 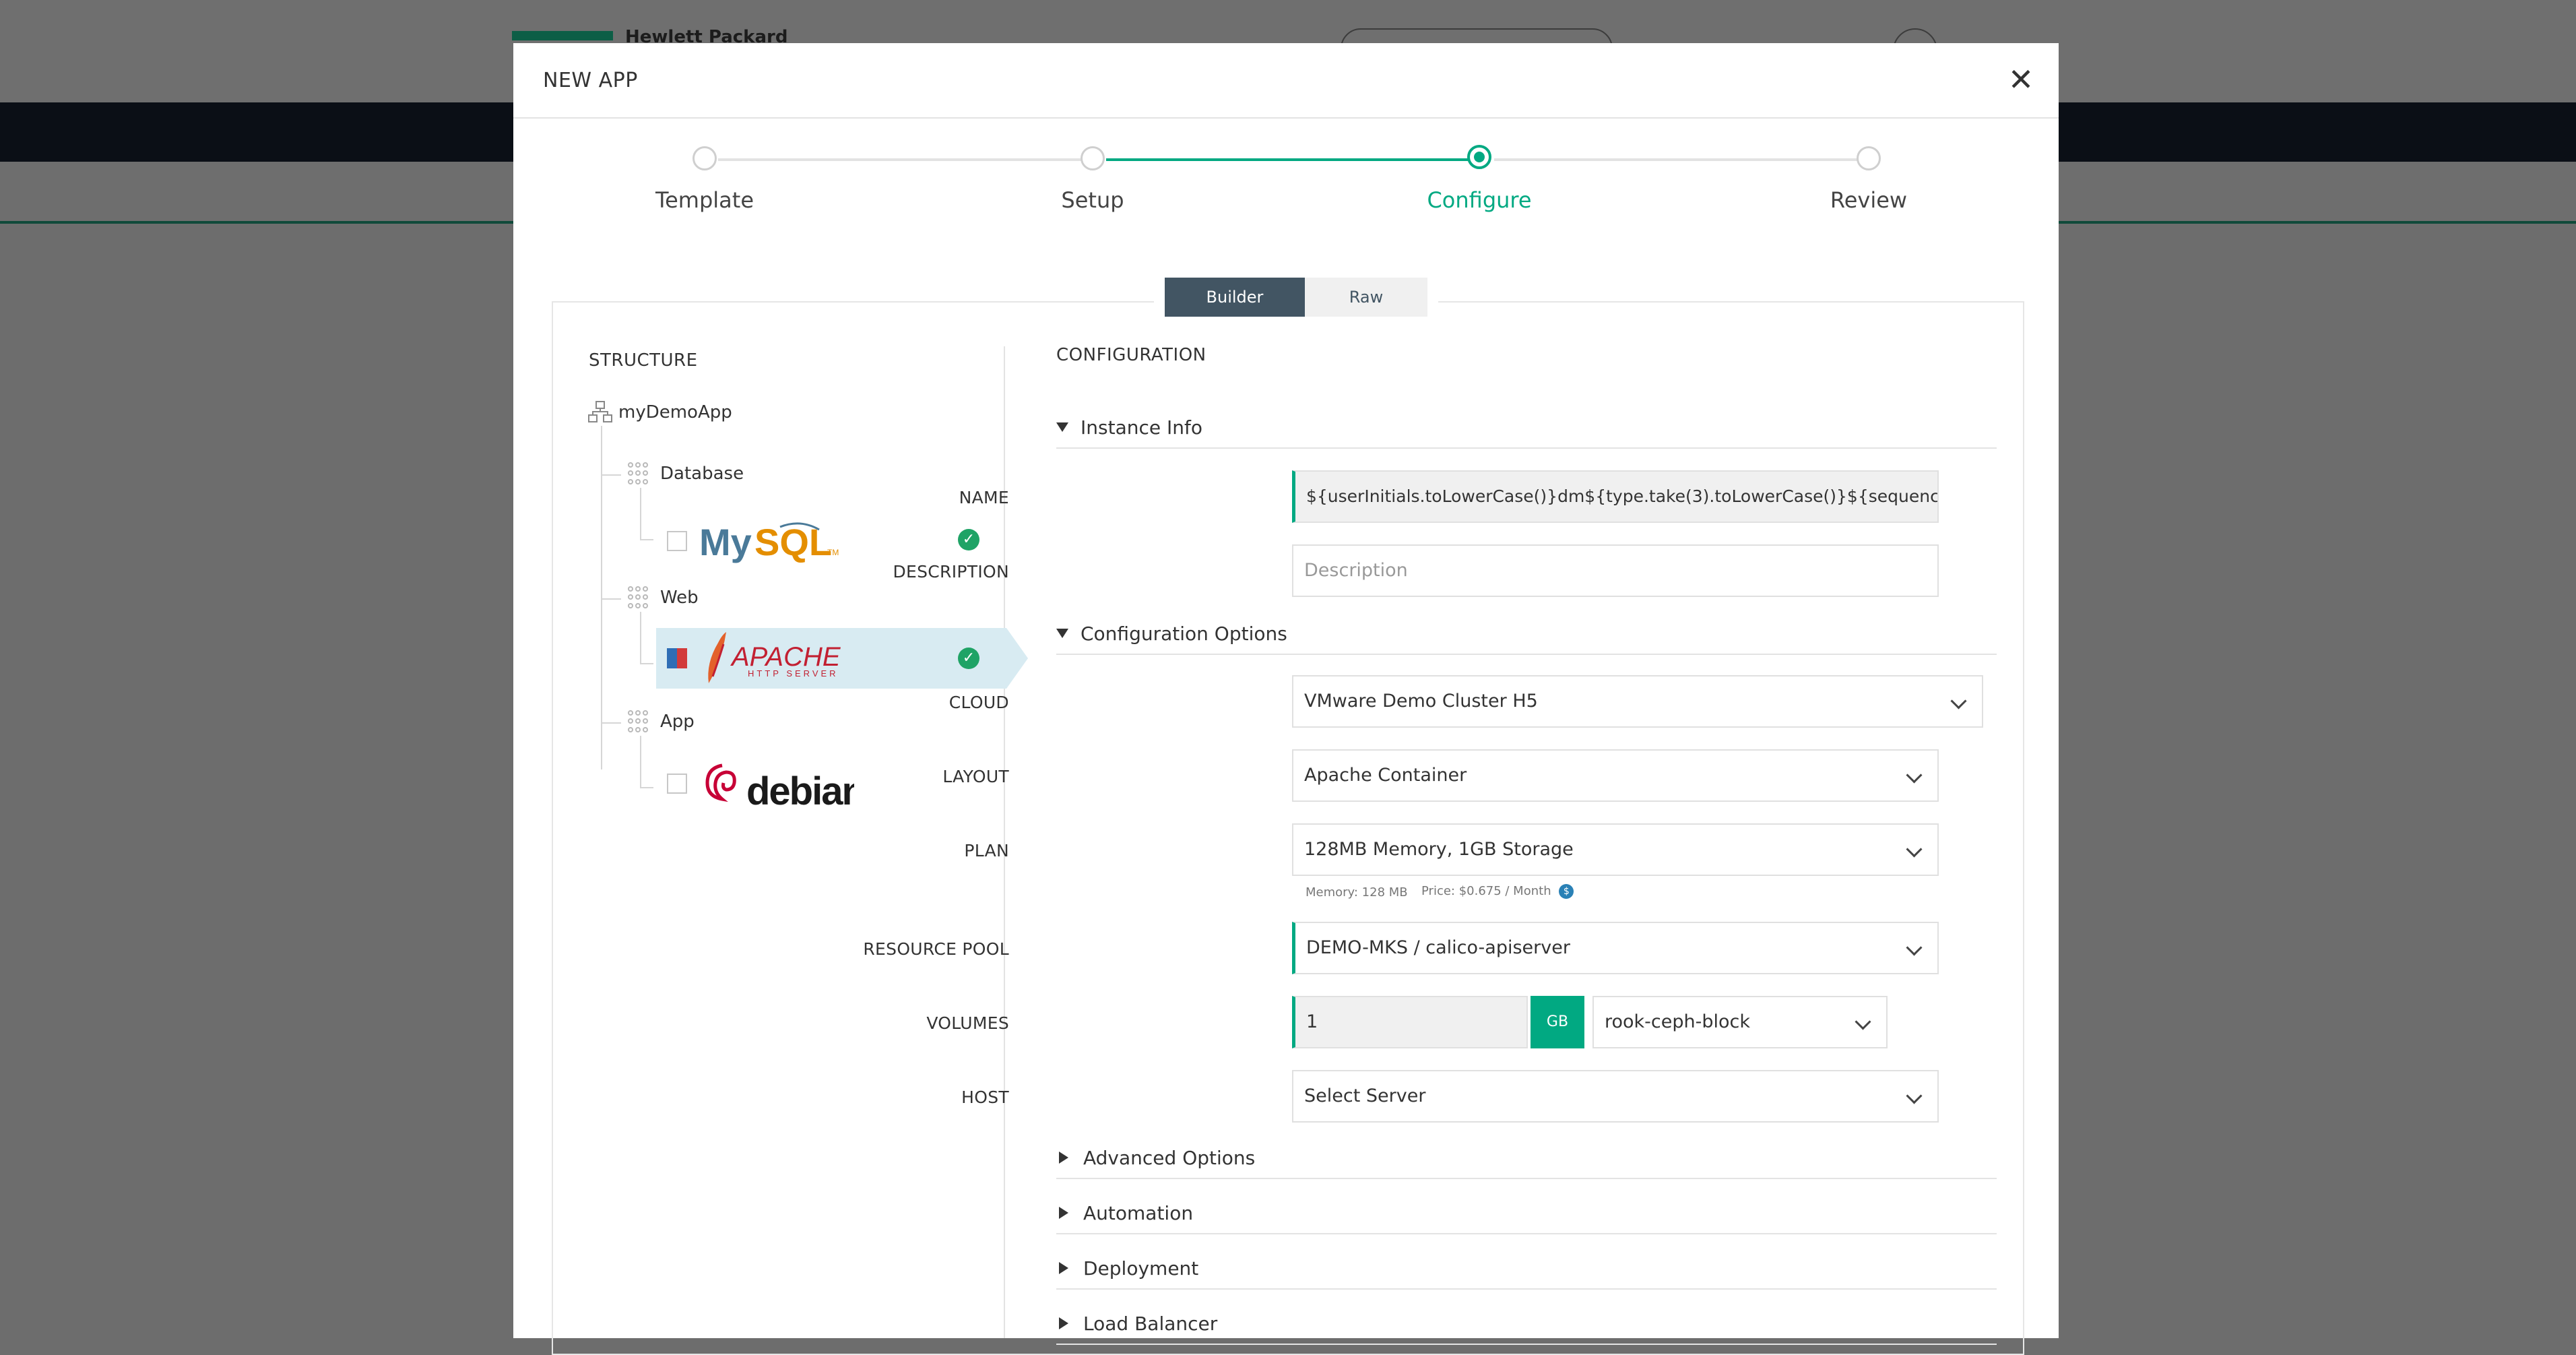 What do you see at coordinates (785, 657) in the screenshot?
I see `svg-text: APACHE` at bounding box center [785, 657].